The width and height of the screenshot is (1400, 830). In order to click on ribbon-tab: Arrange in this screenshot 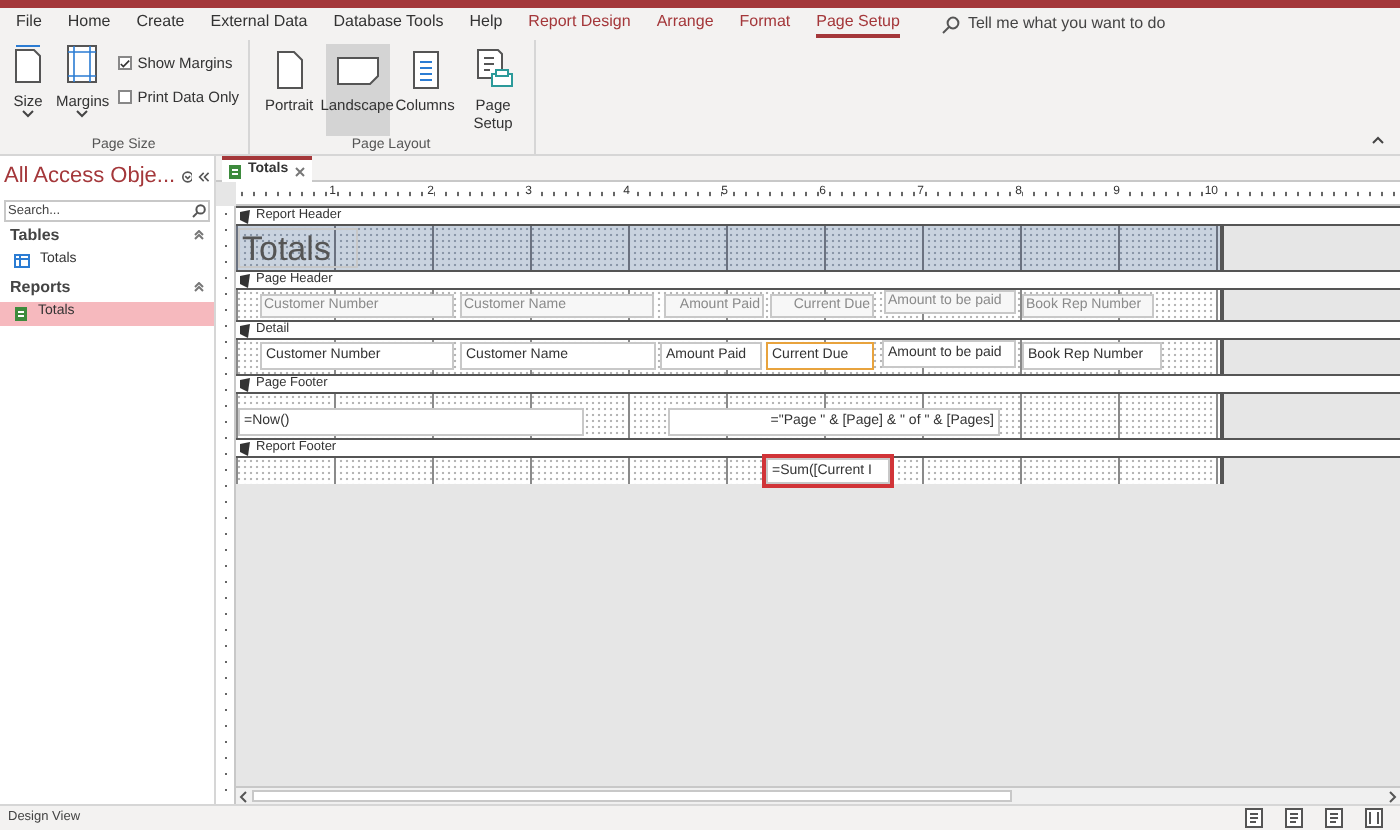, I will do `click(685, 24)`.